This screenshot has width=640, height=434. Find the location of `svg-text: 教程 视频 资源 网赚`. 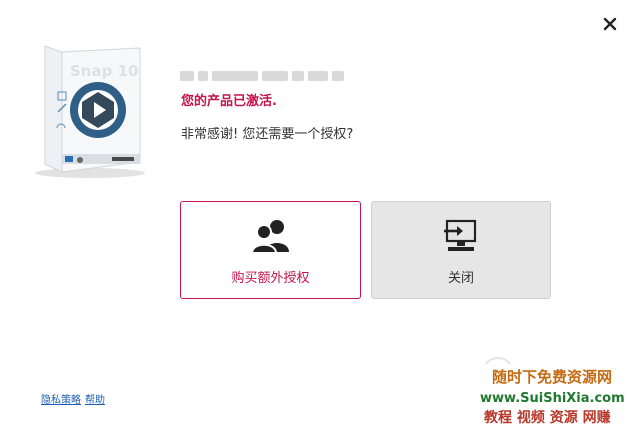

svg-text: 教程 视频 资源 网赚 is located at coordinates (547, 417).